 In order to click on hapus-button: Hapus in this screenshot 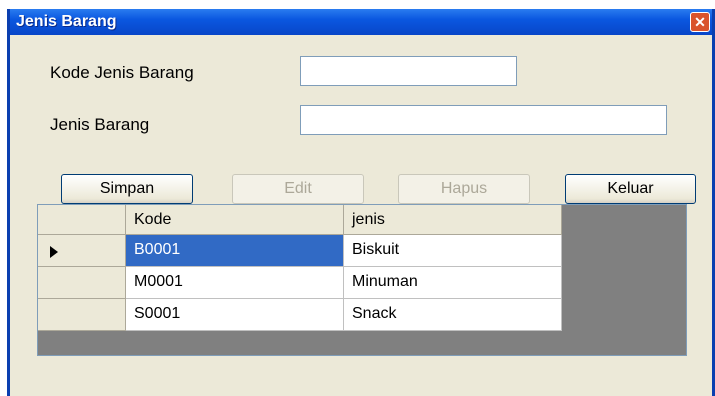, I will do `click(464, 189)`.